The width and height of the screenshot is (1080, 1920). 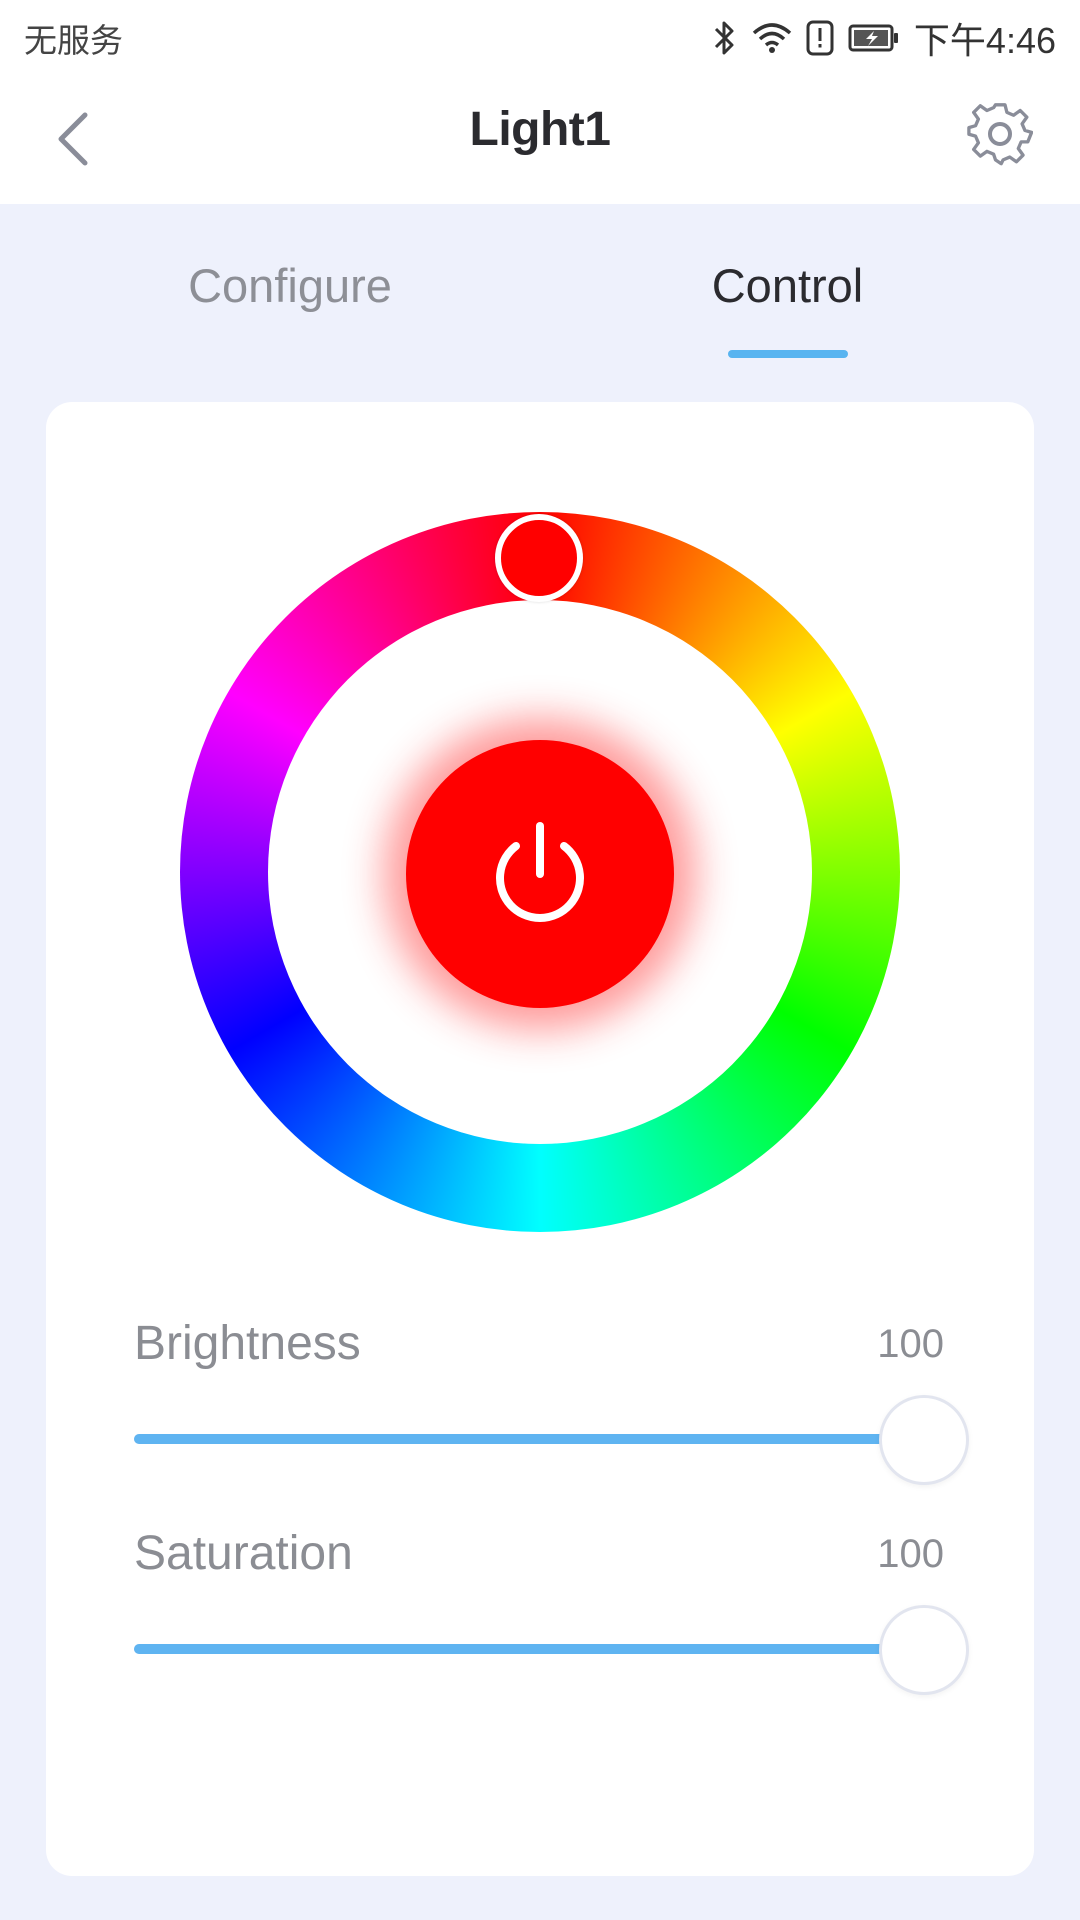 I want to click on gear-icon, so click(x=1000, y=136).